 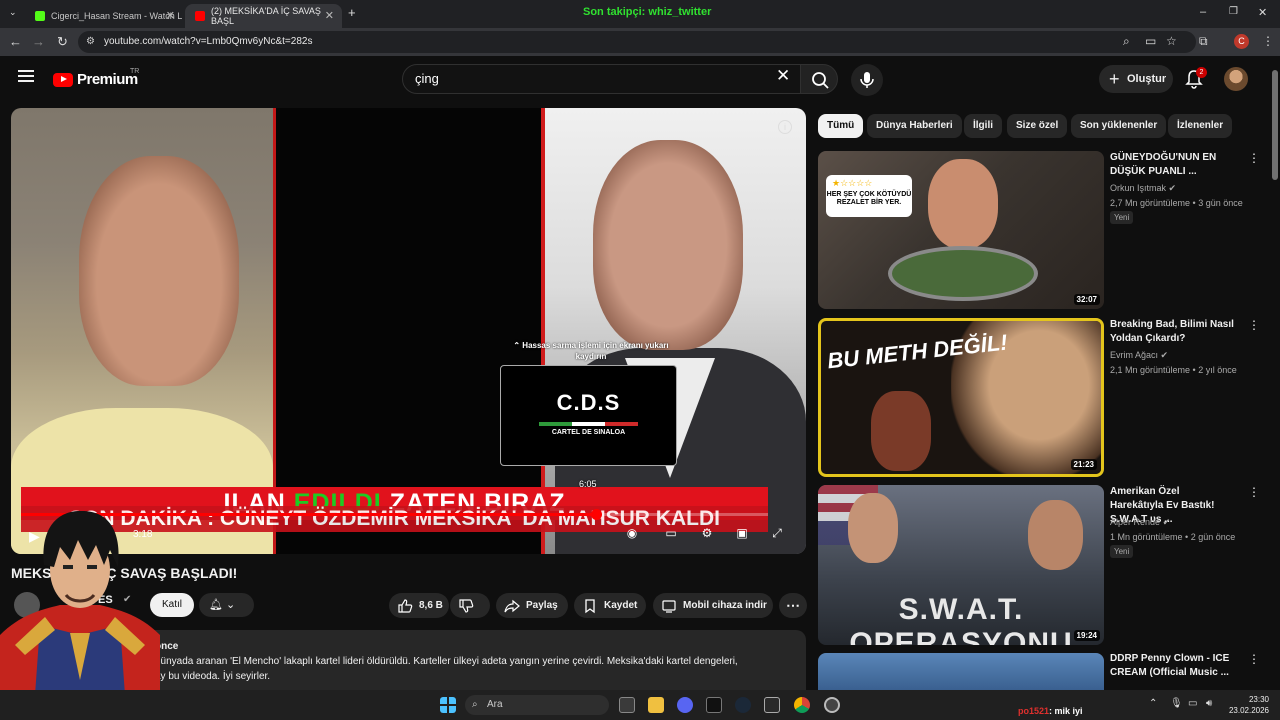 What do you see at coordinates (637, 42) in the screenshot?
I see `address-bar: ⚙ youtube.com/watch?v=Lmb0Qmv6yNc&t=282s` at bounding box center [637, 42].